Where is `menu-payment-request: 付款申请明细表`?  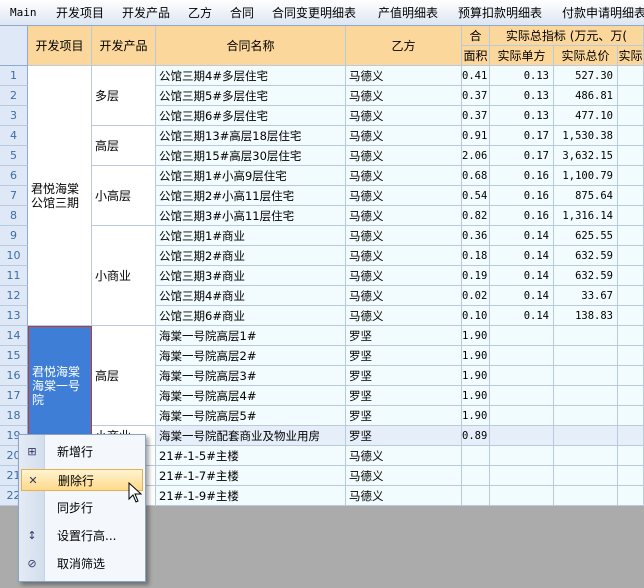 menu-payment-request: 付款申请明细表 is located at coordinates (603, 13).